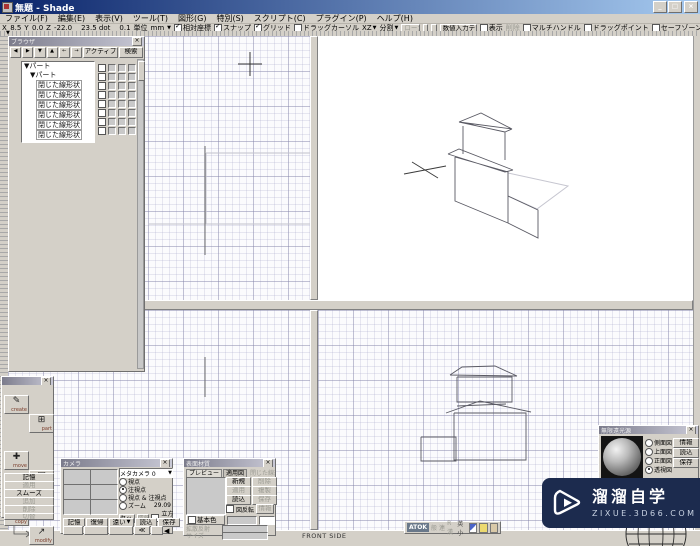  I want to click on rewind-button: ≪, so click(142, 530).